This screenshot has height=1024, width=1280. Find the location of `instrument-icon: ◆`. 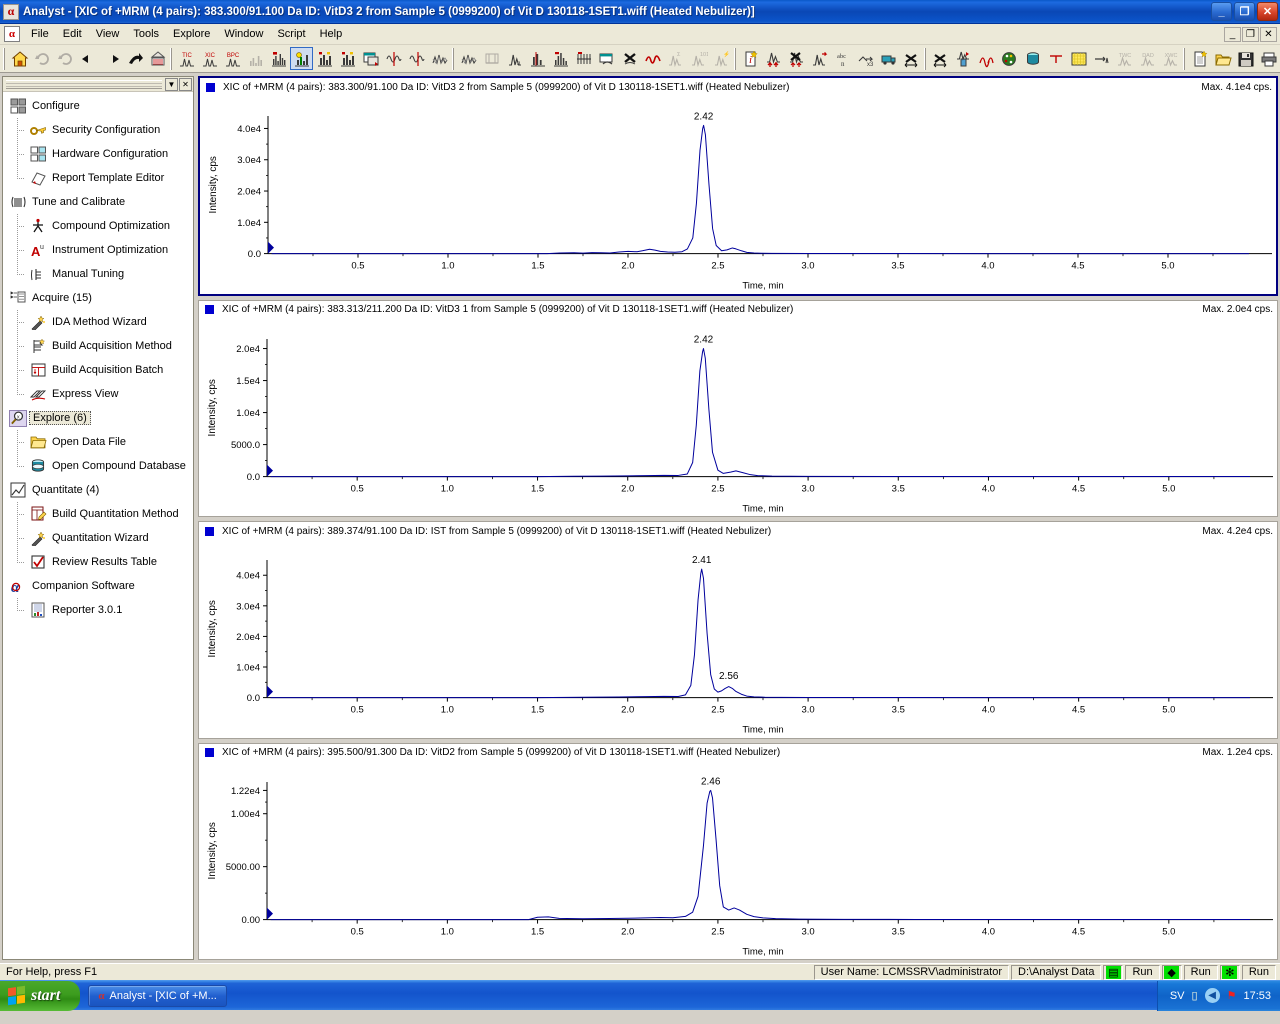

instrument-icon: ◆ is located at coordinates (1171, 972).